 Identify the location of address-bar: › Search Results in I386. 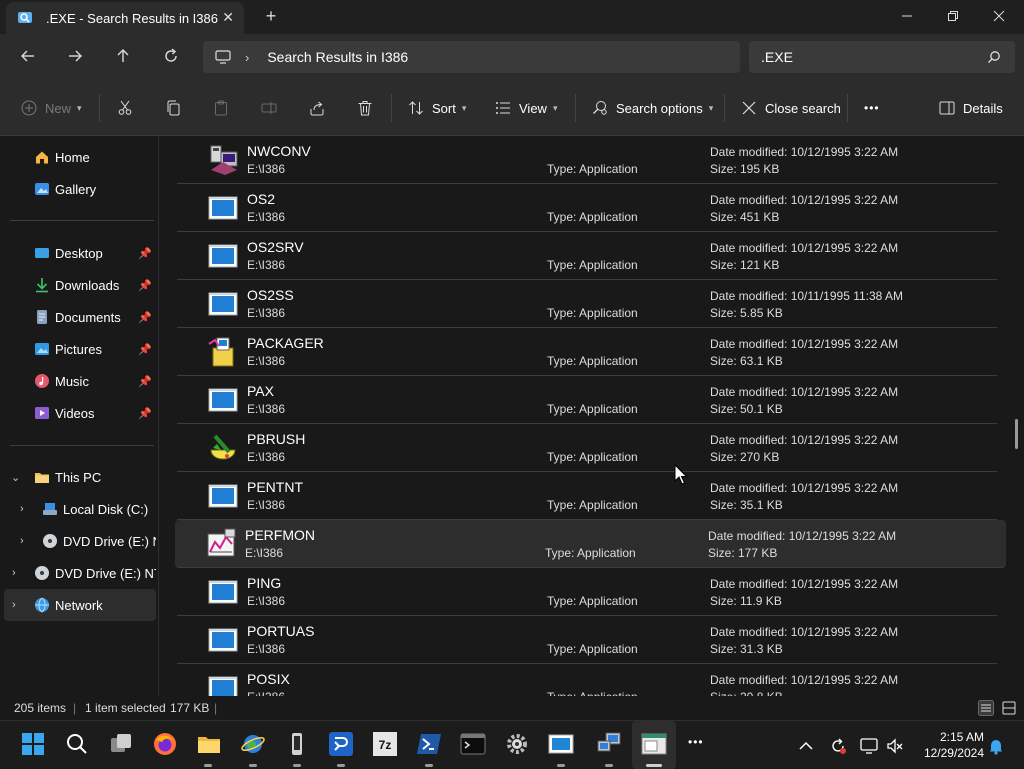
(471, 57).